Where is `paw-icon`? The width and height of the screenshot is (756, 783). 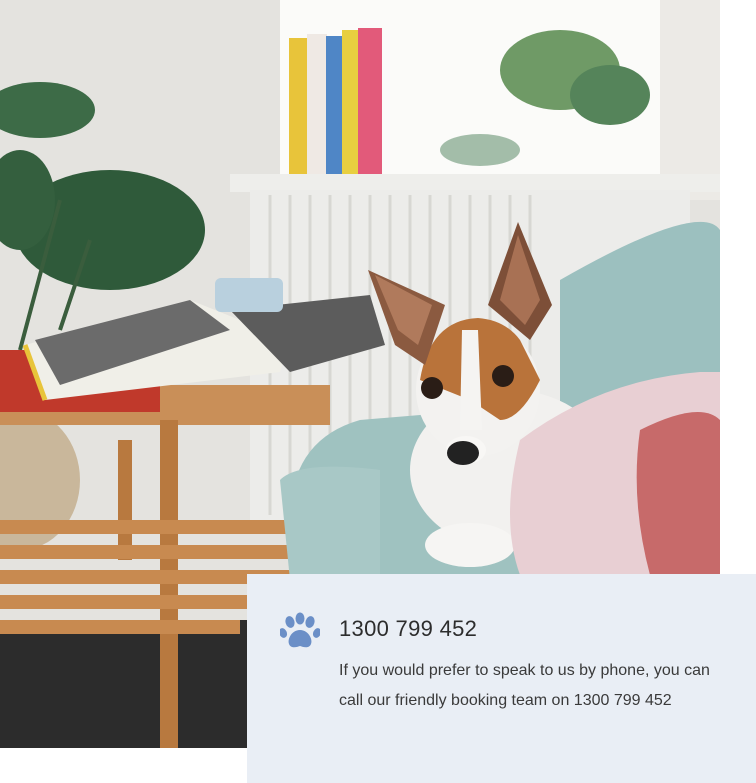
paw-icon is located at coordinates (300, 632).